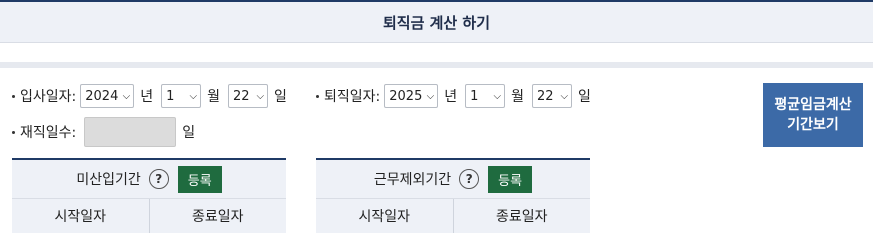 The height and width of the screenshot is (243, 873). Describe the element at coordinates (813, 115) in the screenshot. I see `average-wage-period-button: 평균임금계산 기간보기` at that location.